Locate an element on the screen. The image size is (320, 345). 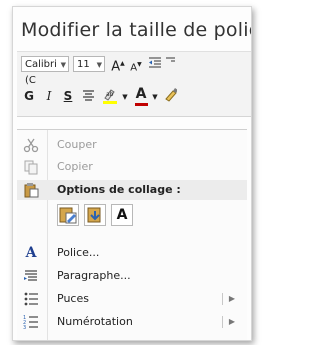
menu-item-label: Puces is located at coordinates (73, 298).